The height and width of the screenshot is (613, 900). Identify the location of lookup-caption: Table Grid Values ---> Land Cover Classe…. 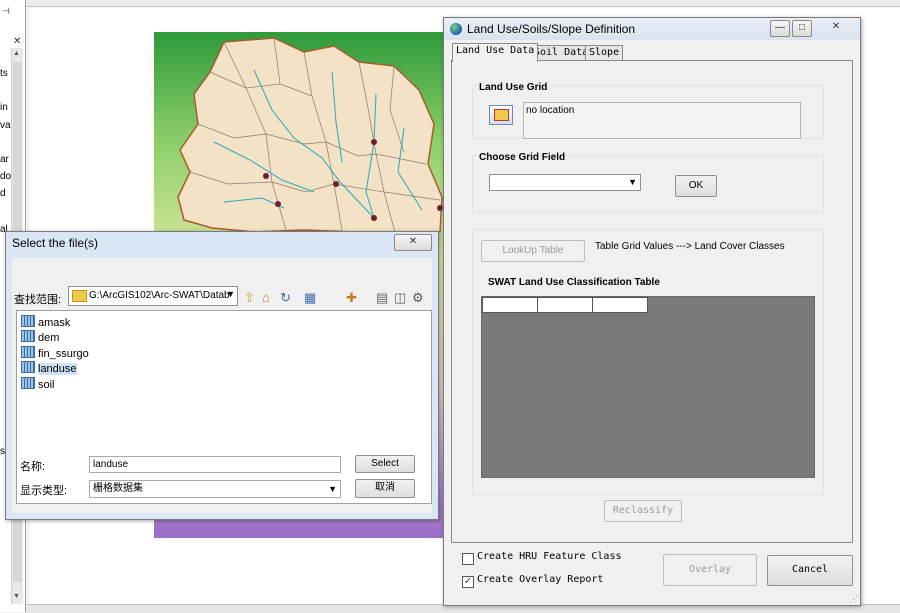
(690, 246).